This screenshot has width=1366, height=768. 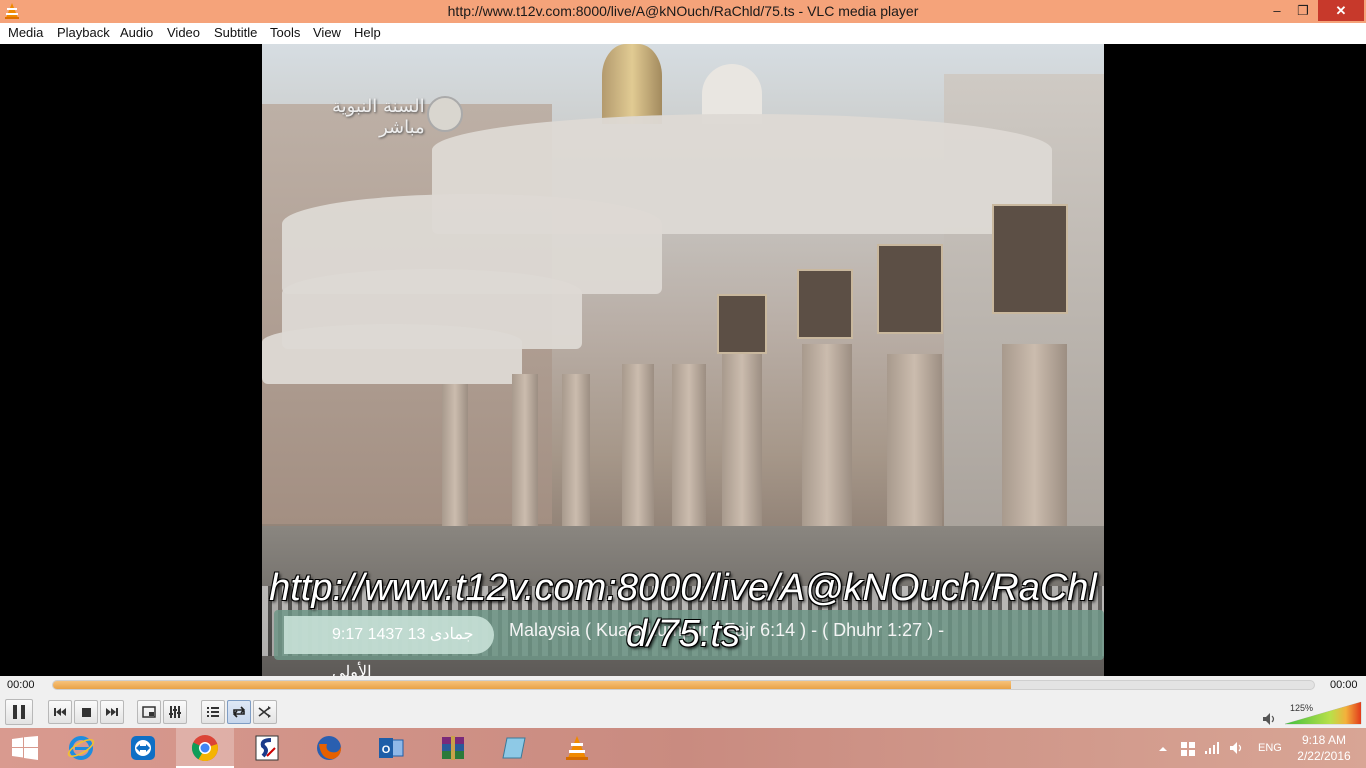 What do you see at coordinates (367, 32) in the screenshot?
I see `menu-help: Help` at bounding box center [367, 32].